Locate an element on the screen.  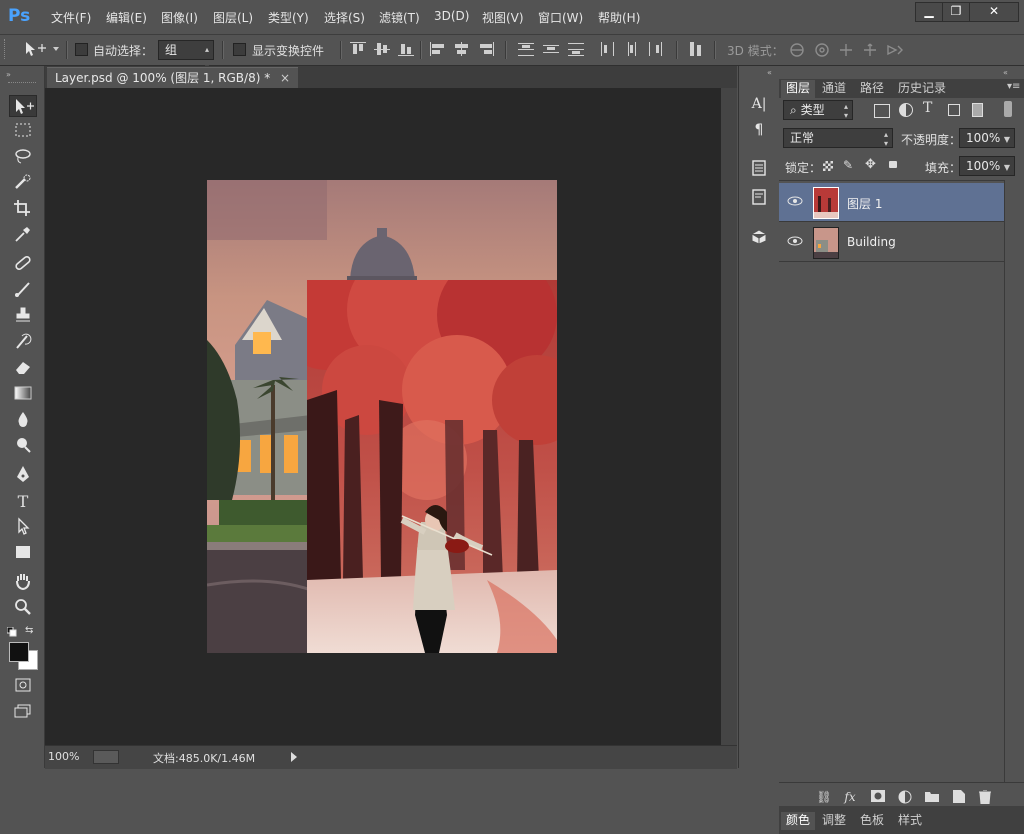
distribute-left-icon is located at coordinates (608, 49).